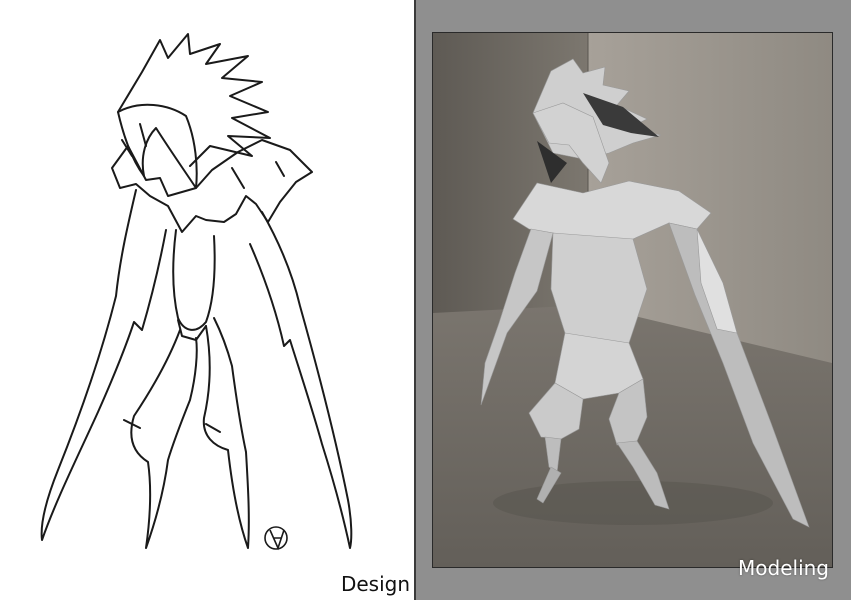  What do you see at coordinates (276, 538) in the screenshot?
I see `artist-signature-mark` at bounding box center [276, 538].